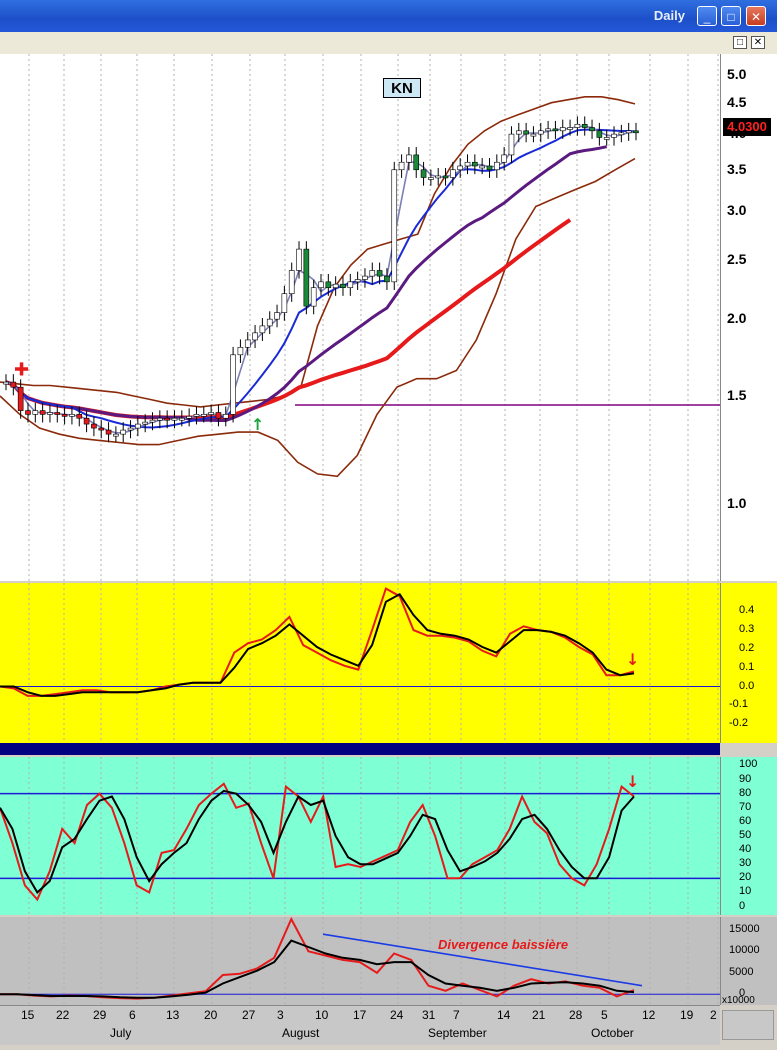 This screenshot has height=1050, width=777. I want to click on price-tick-label: 4.5, so click(737, 101).